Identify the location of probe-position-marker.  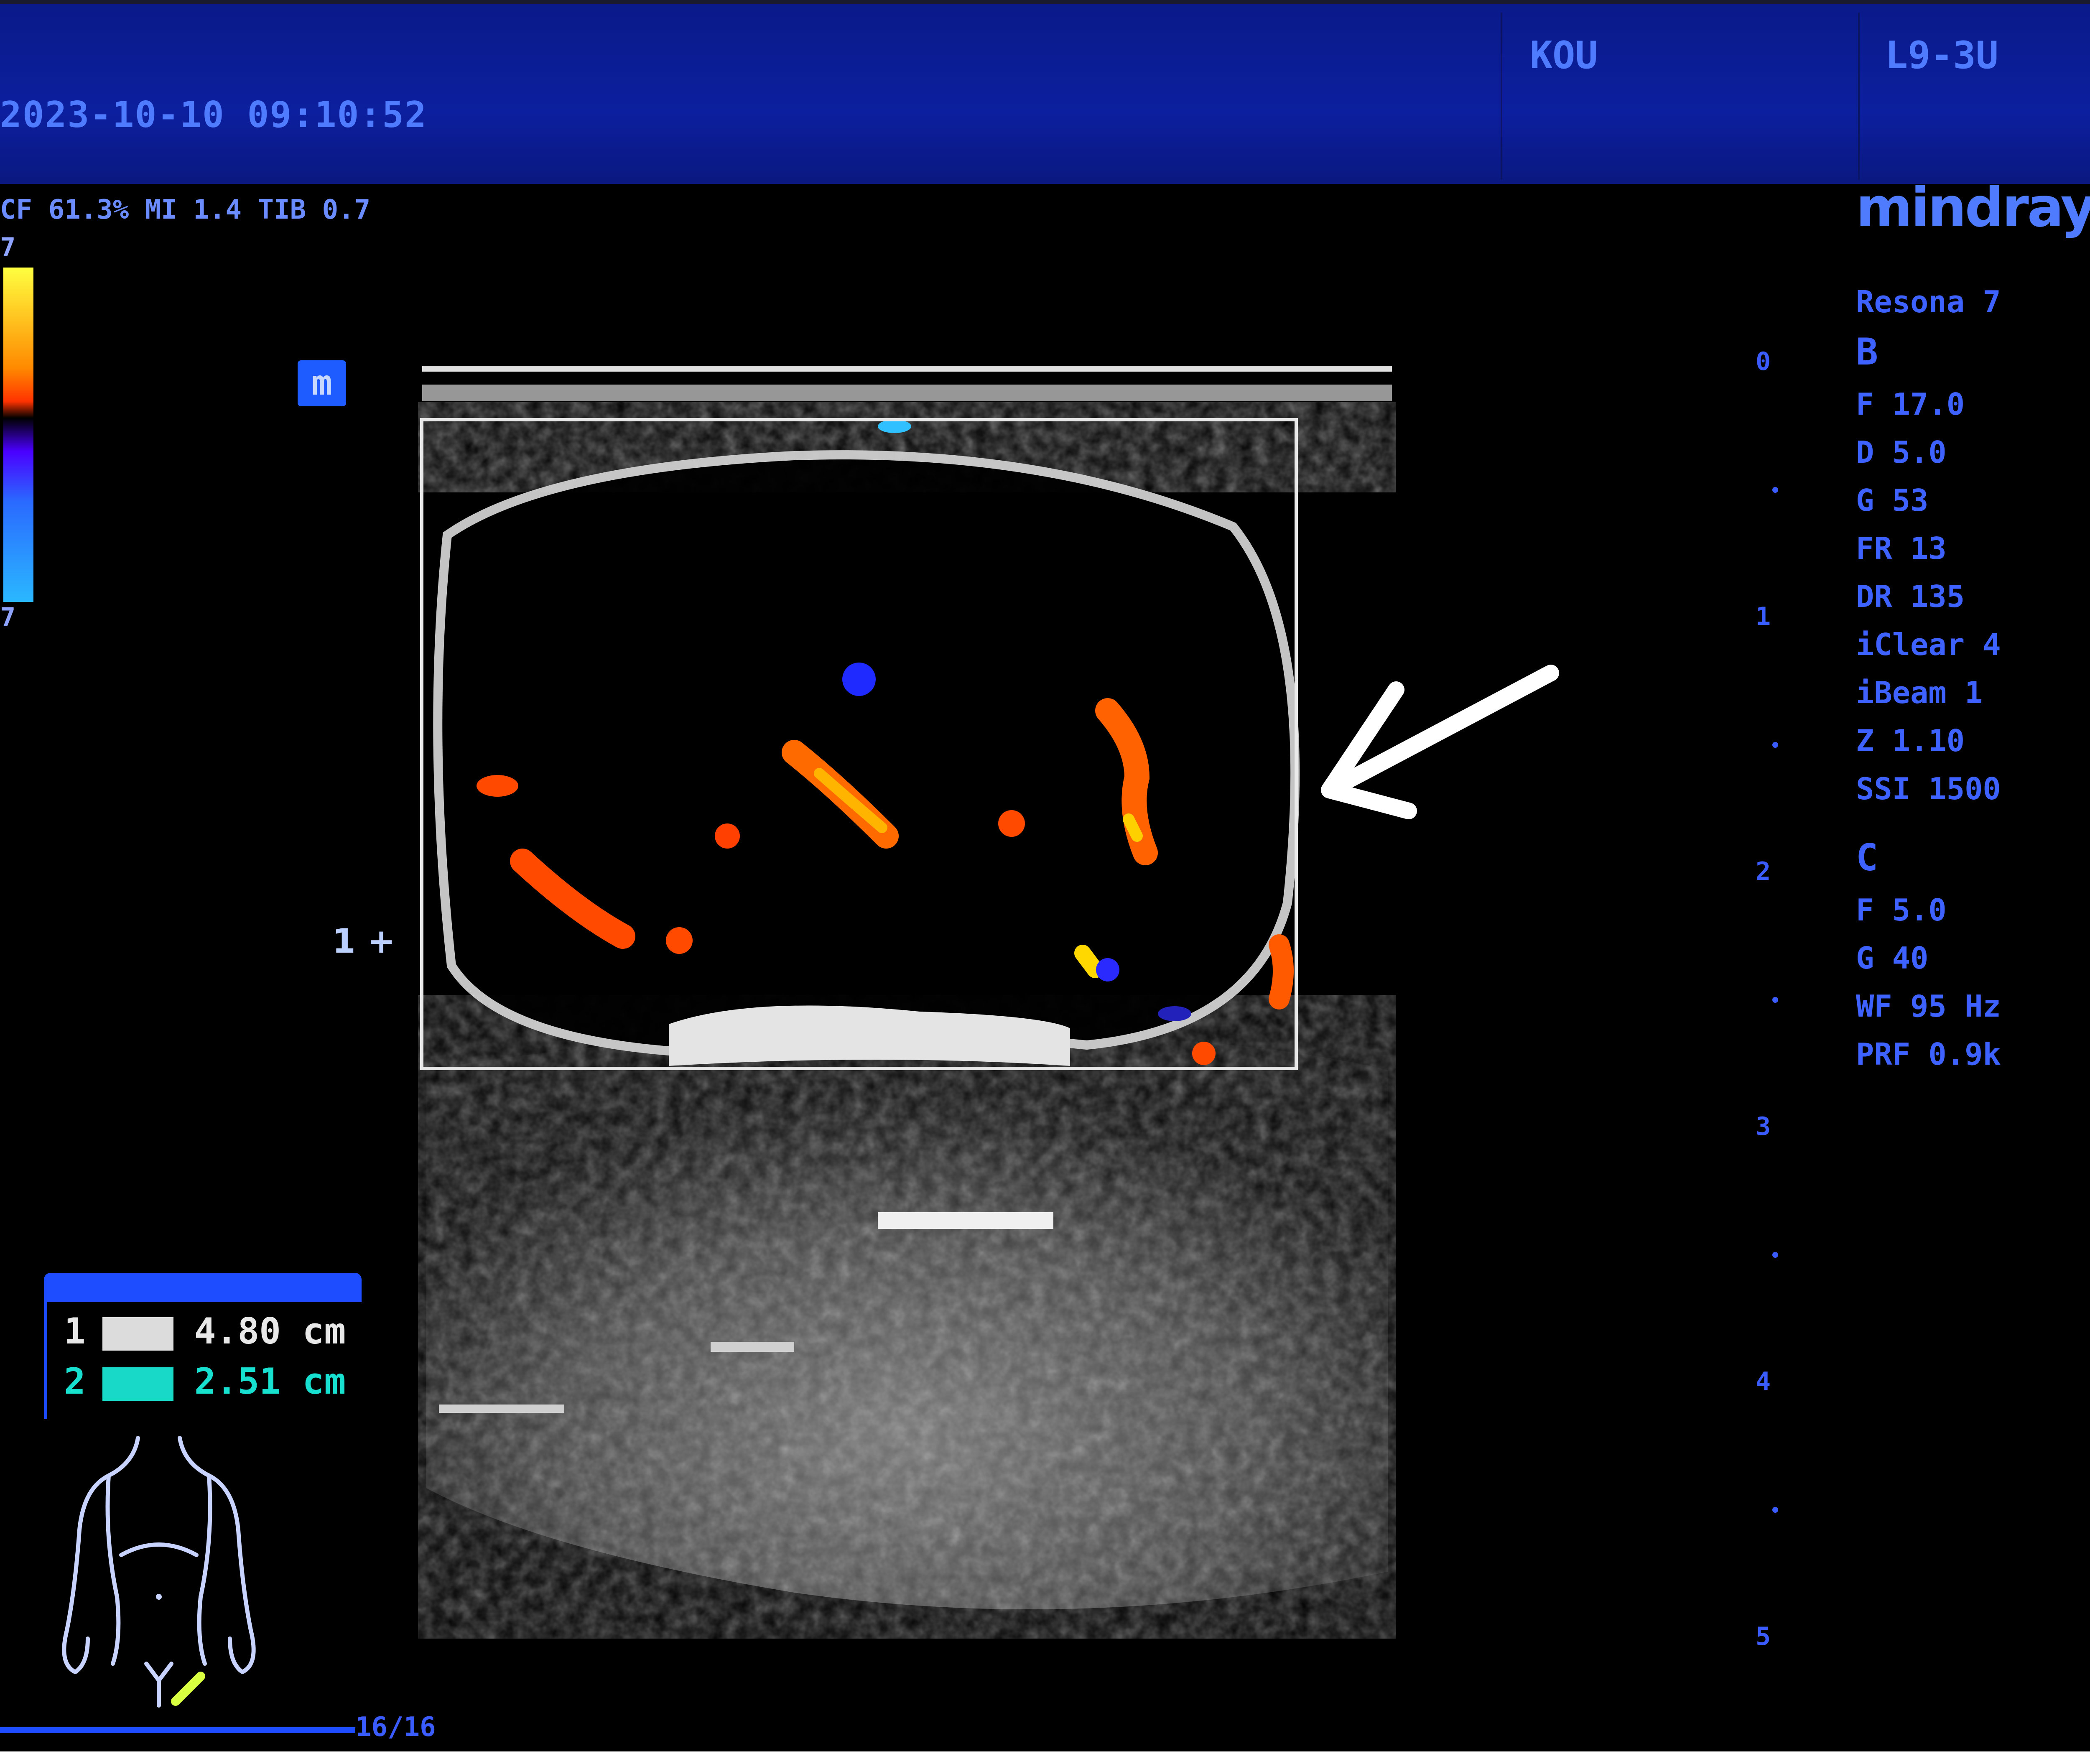
(188, 1689).